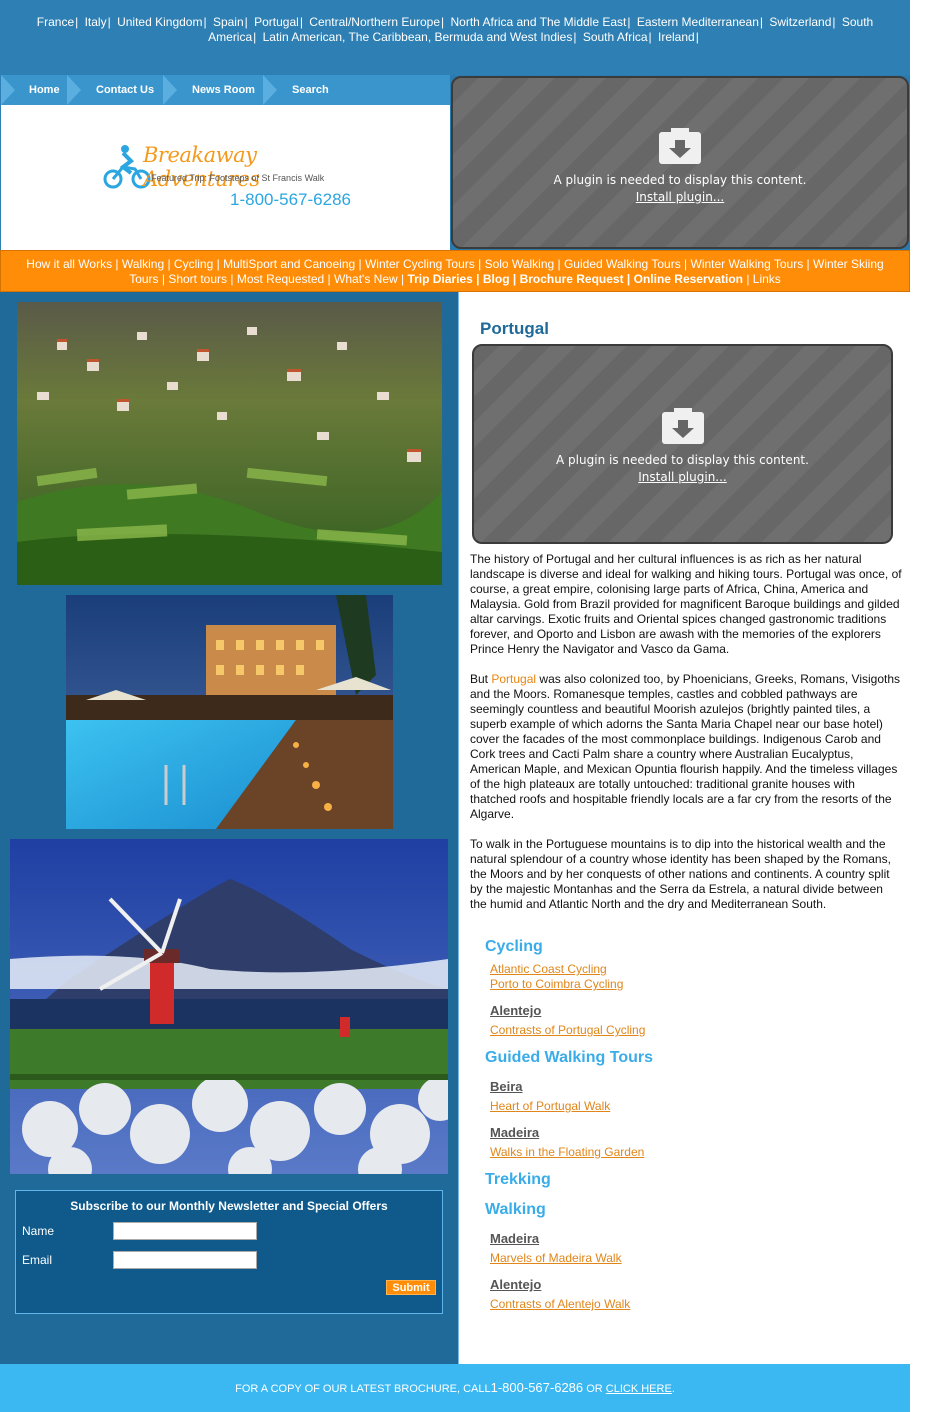  What do you see at coordinates (622, 264) in the screenshot?
I see `main-nav-link: Guided Walking Tours` at bounding box center [622, 264].